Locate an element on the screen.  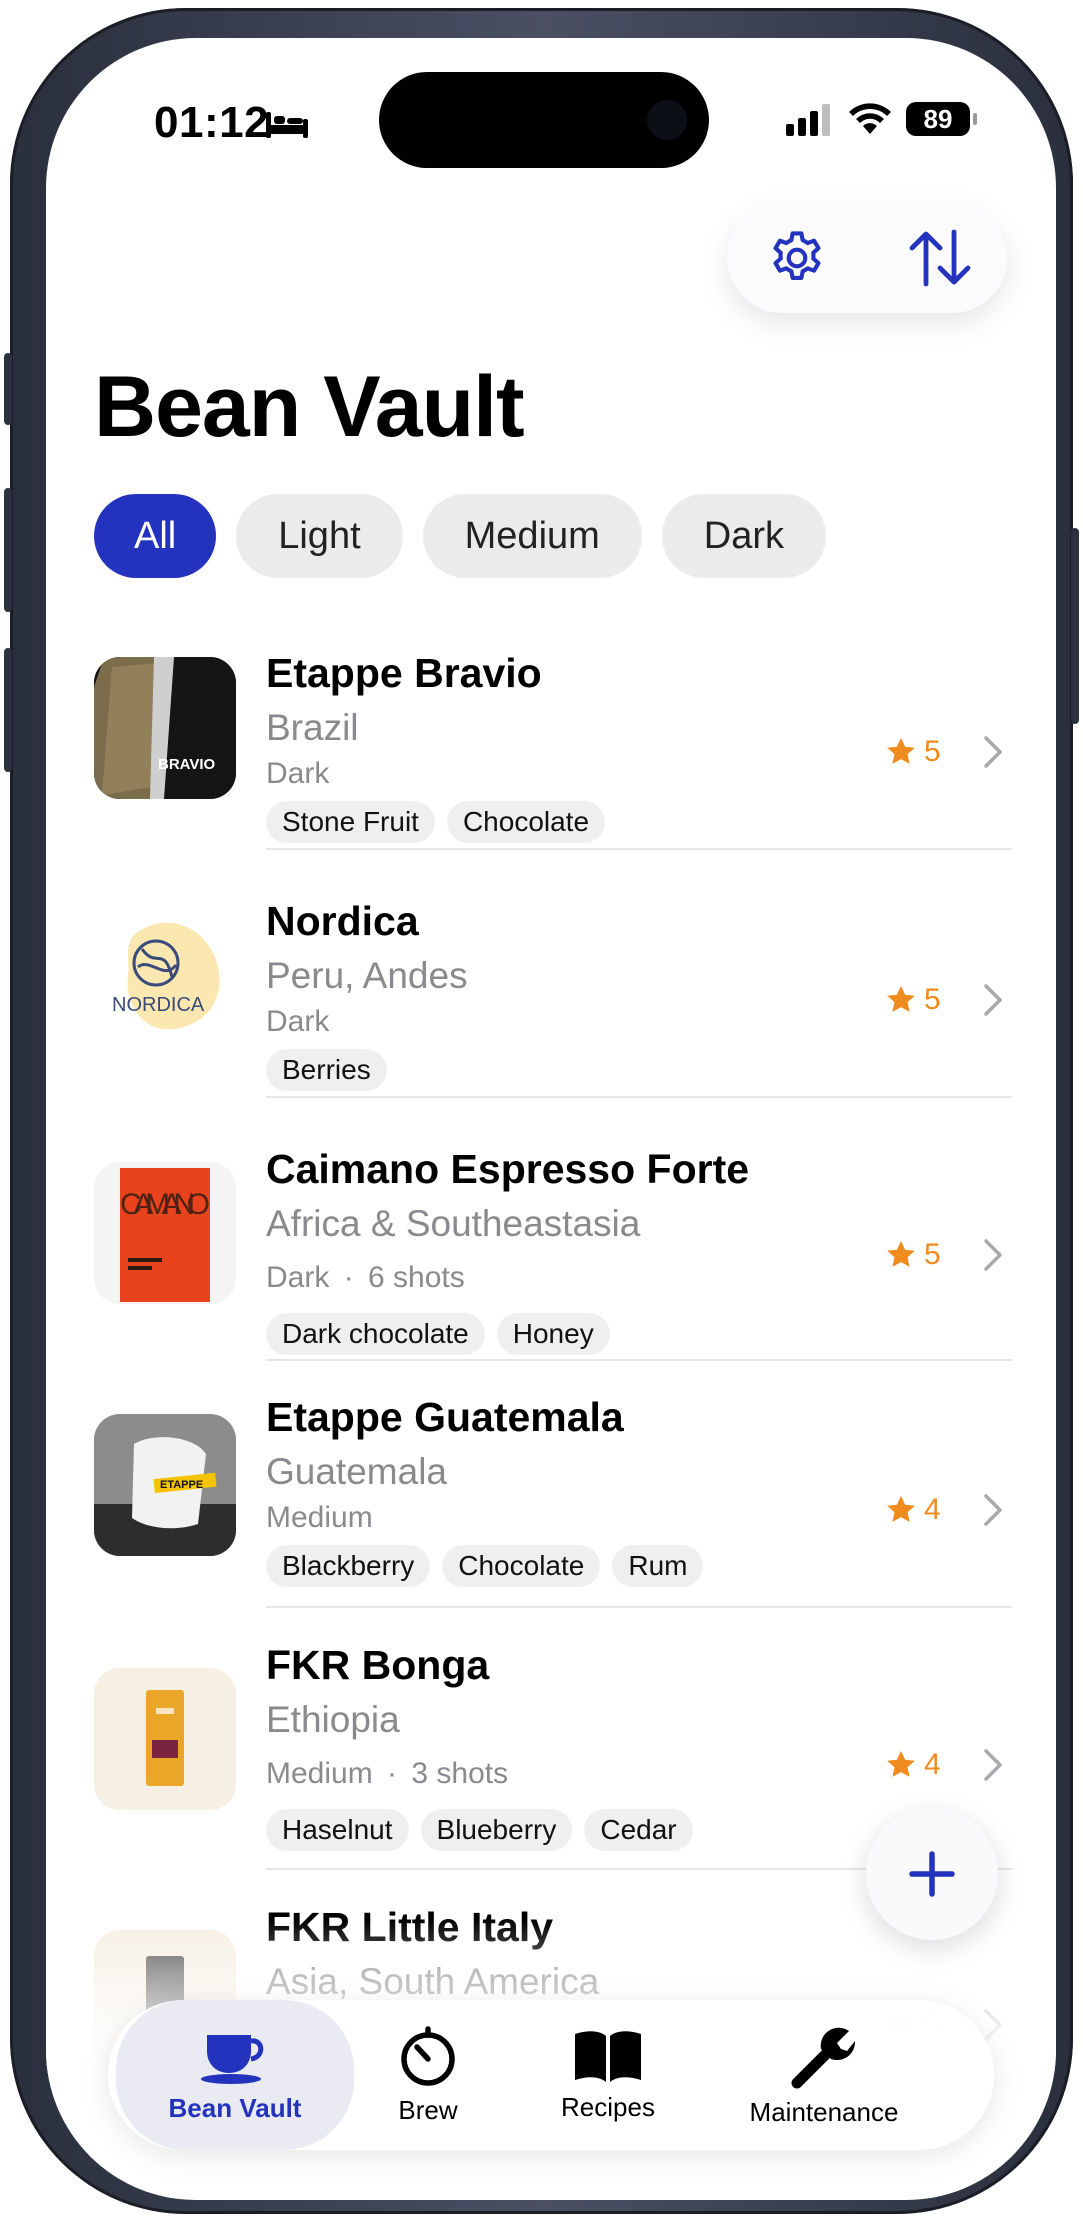
bean-origin: Peru, Andes is located at coordinates (367, 975).